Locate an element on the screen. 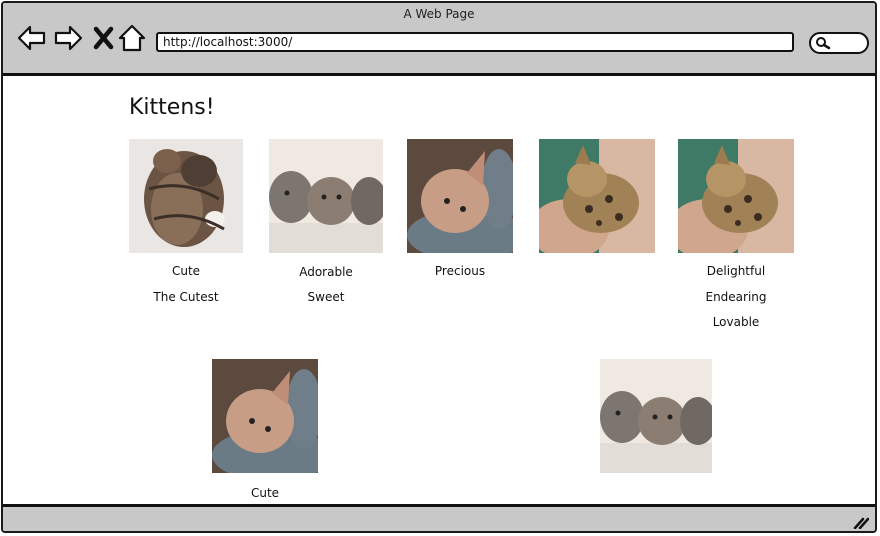  image-caption: Lovable is located at coordinates (736, 322).